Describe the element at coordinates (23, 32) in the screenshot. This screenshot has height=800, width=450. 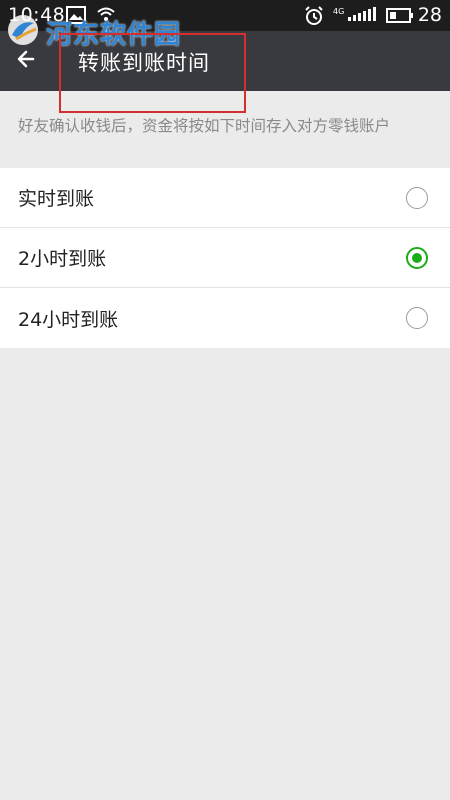
I see `watermark-emblem-icon` at that location.